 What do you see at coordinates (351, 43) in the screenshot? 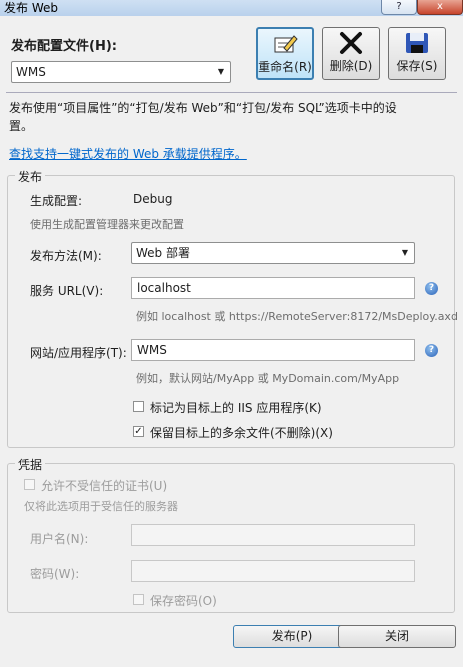
I see `delete-x-icon` at bounding box center [351, 43].